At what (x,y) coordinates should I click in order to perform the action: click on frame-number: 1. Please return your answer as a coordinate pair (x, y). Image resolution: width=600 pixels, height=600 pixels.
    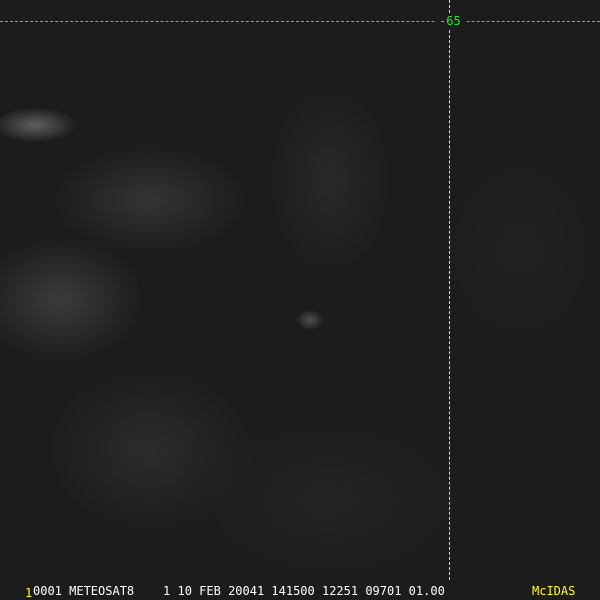
    Looking at the image, I should click on (29, 593).